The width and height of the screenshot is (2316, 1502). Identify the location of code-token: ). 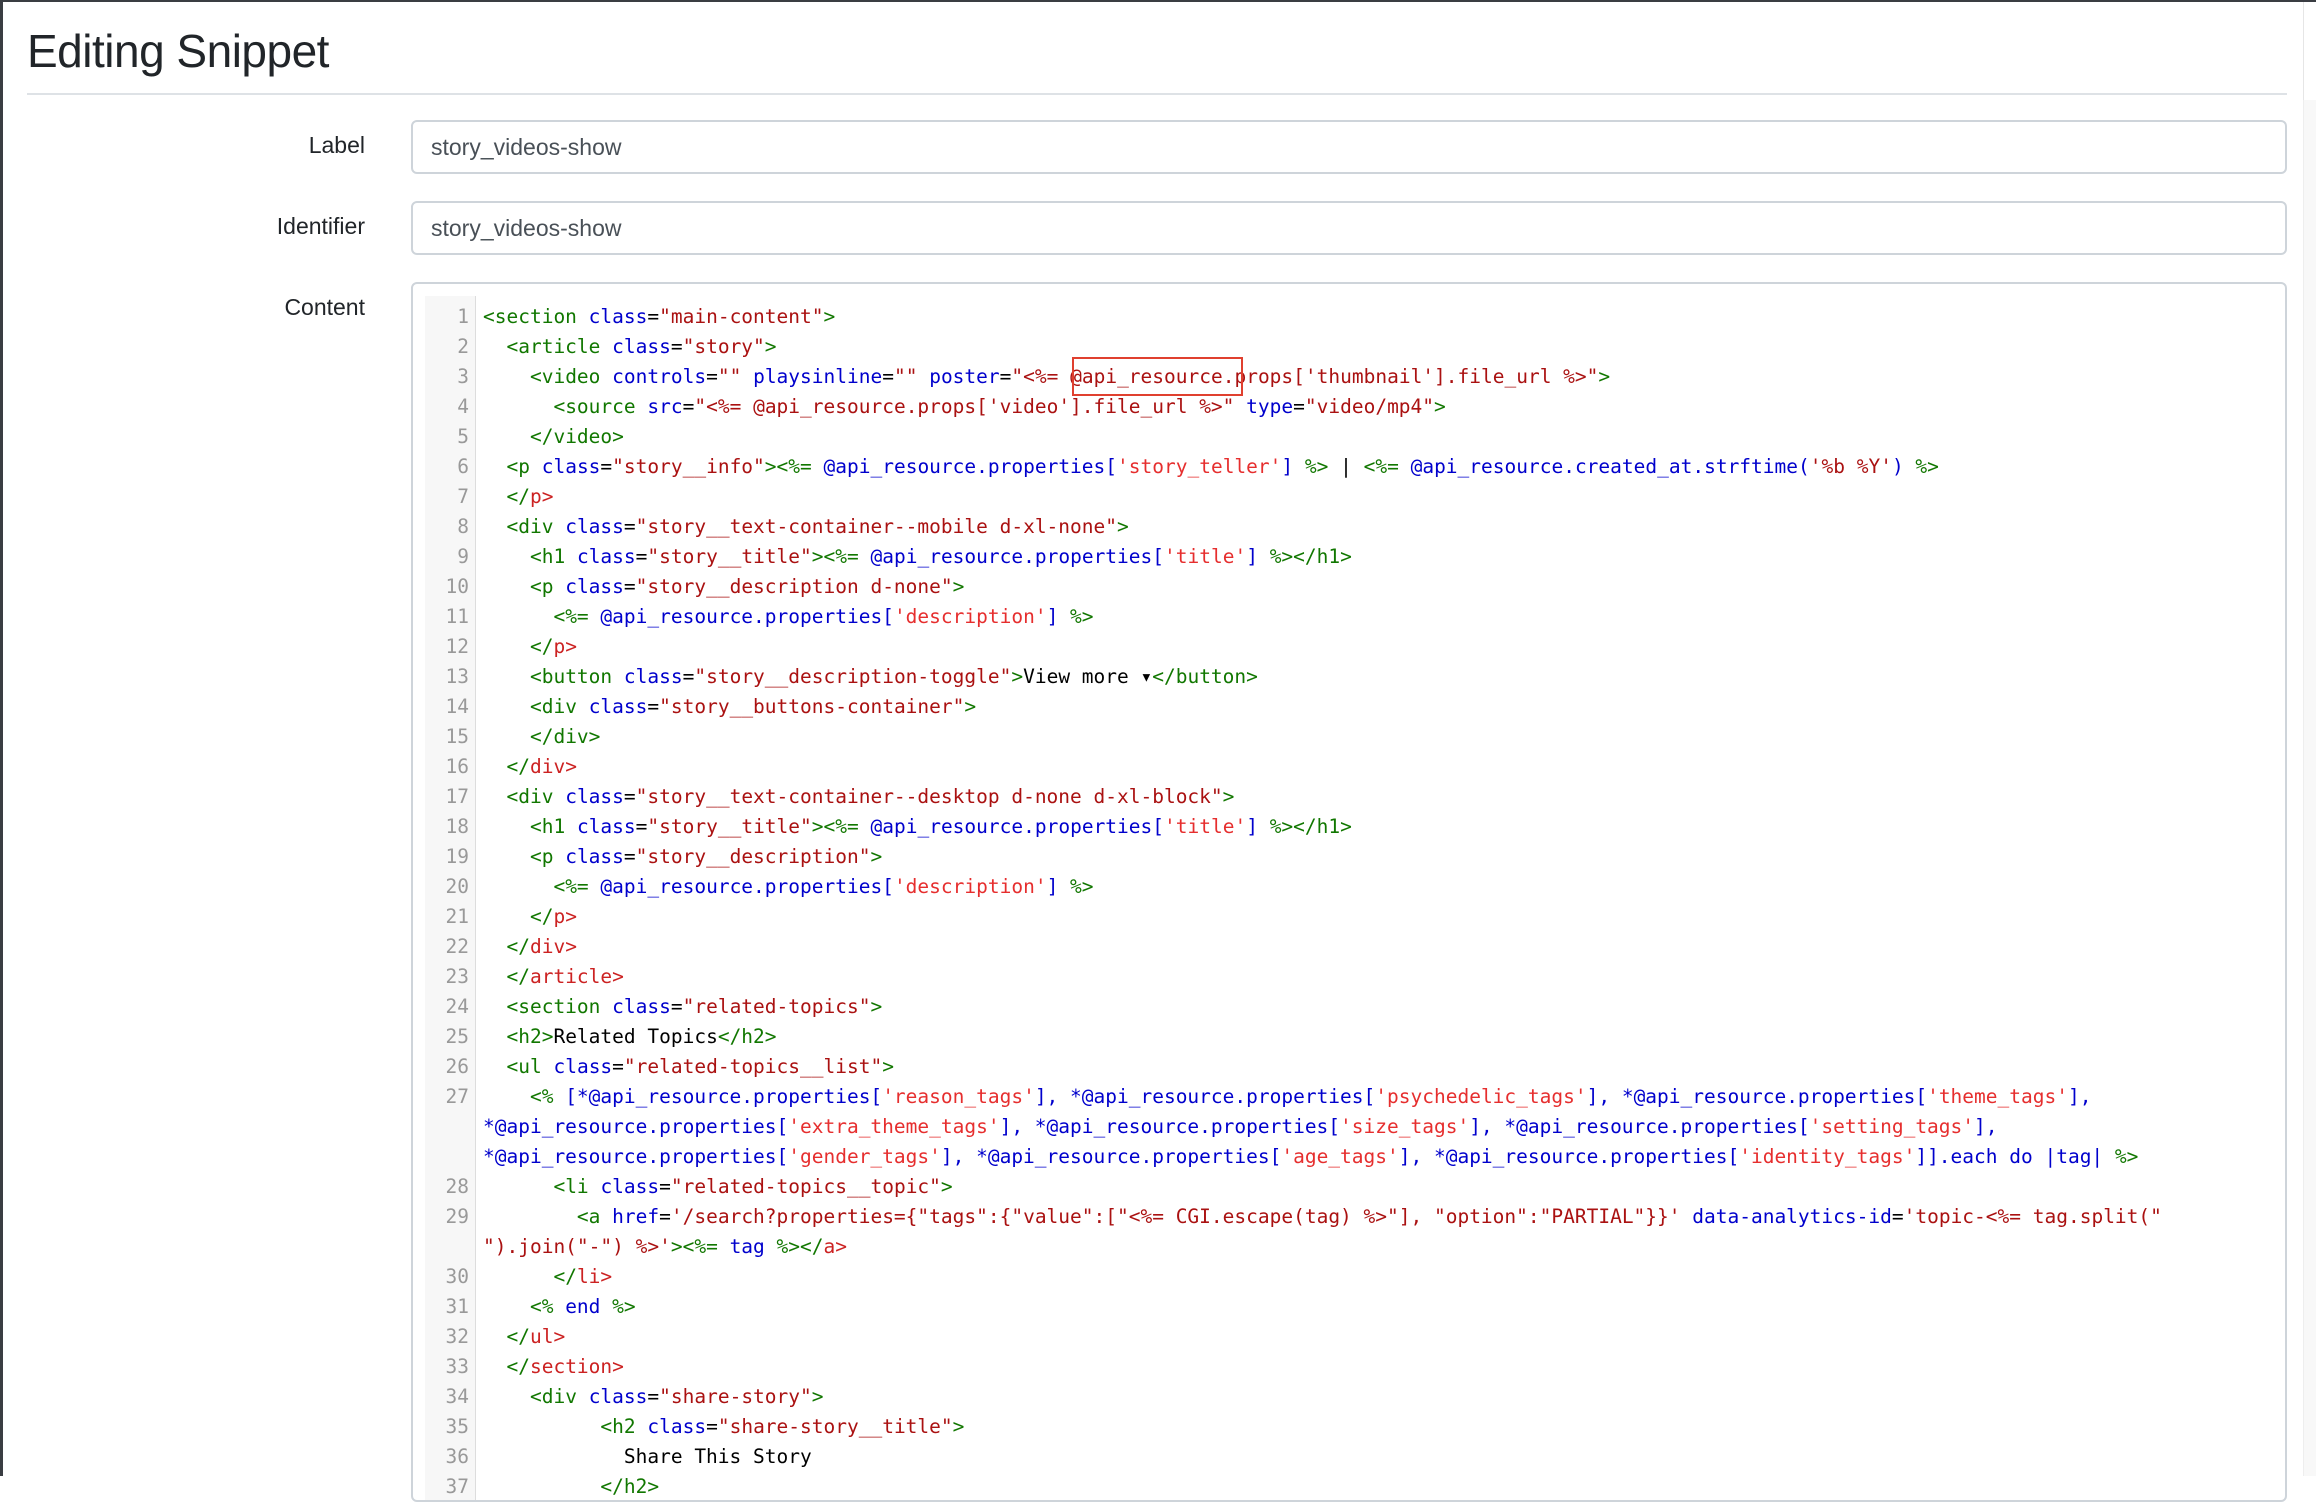
(1903, 466).